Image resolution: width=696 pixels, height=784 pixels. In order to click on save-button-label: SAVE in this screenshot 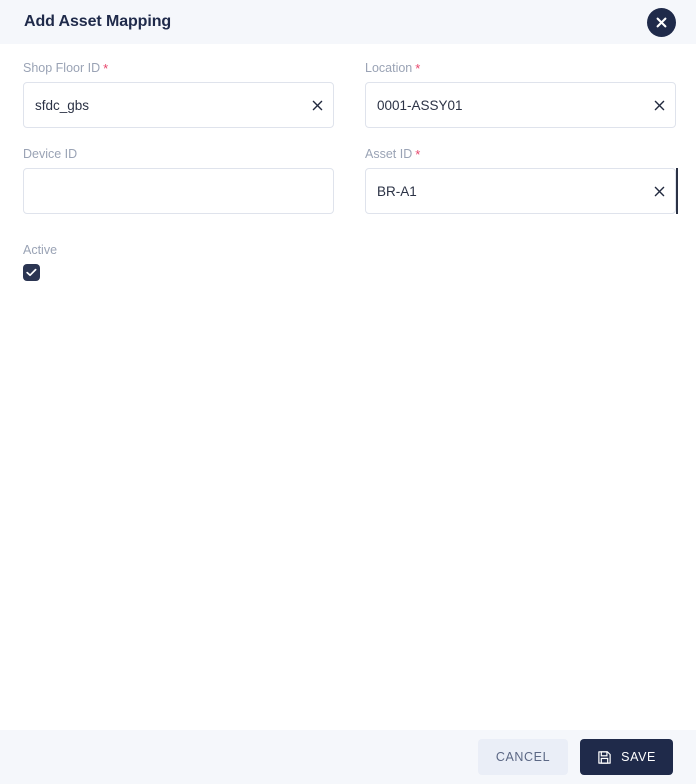, I will do `click(638, 757)`.